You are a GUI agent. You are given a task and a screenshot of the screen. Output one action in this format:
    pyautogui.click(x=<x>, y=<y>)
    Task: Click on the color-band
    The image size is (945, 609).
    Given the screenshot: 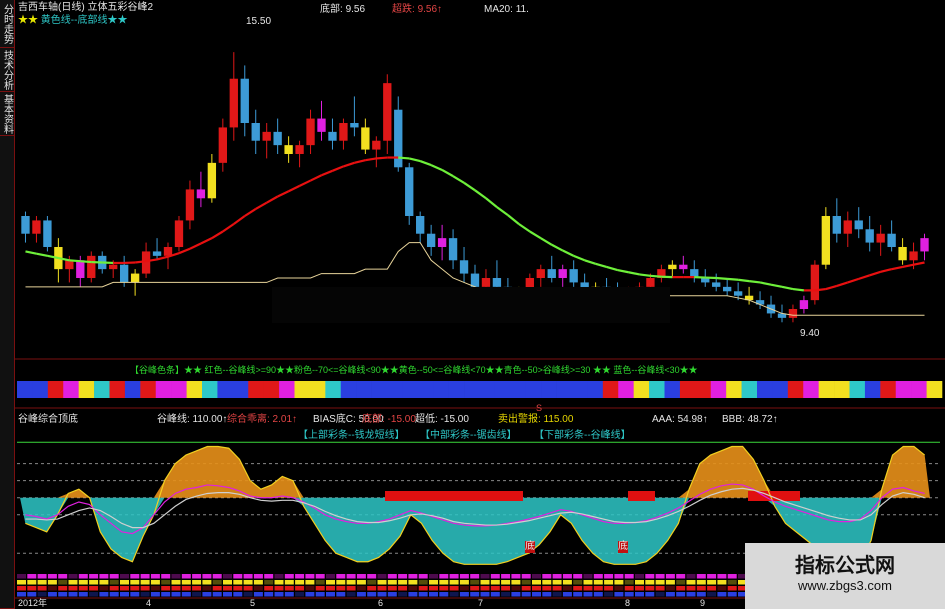 What is the action you would take?
    pyautogui.click(x=480, y=389)
    